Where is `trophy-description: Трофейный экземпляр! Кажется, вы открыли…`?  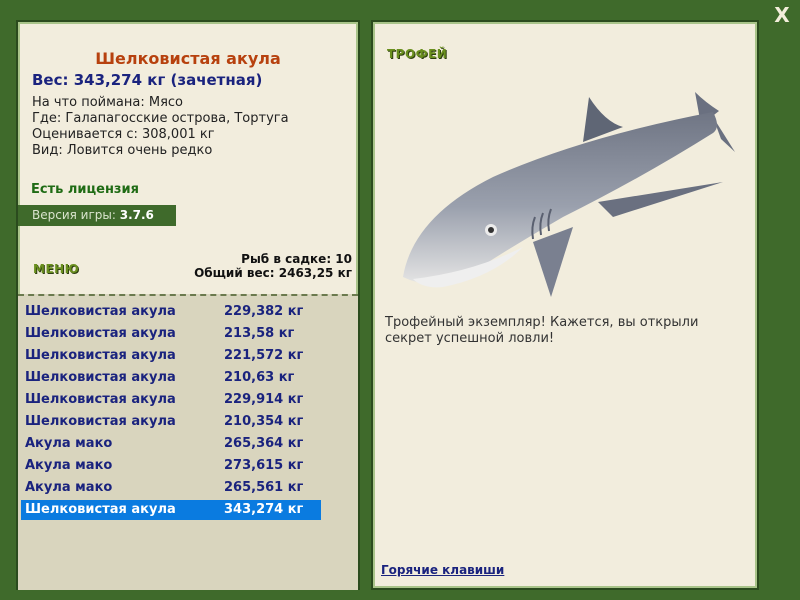 trophy-description: Трофейный экземпляр! Кажется, вы открыли… is located at coordinates (542, 330).